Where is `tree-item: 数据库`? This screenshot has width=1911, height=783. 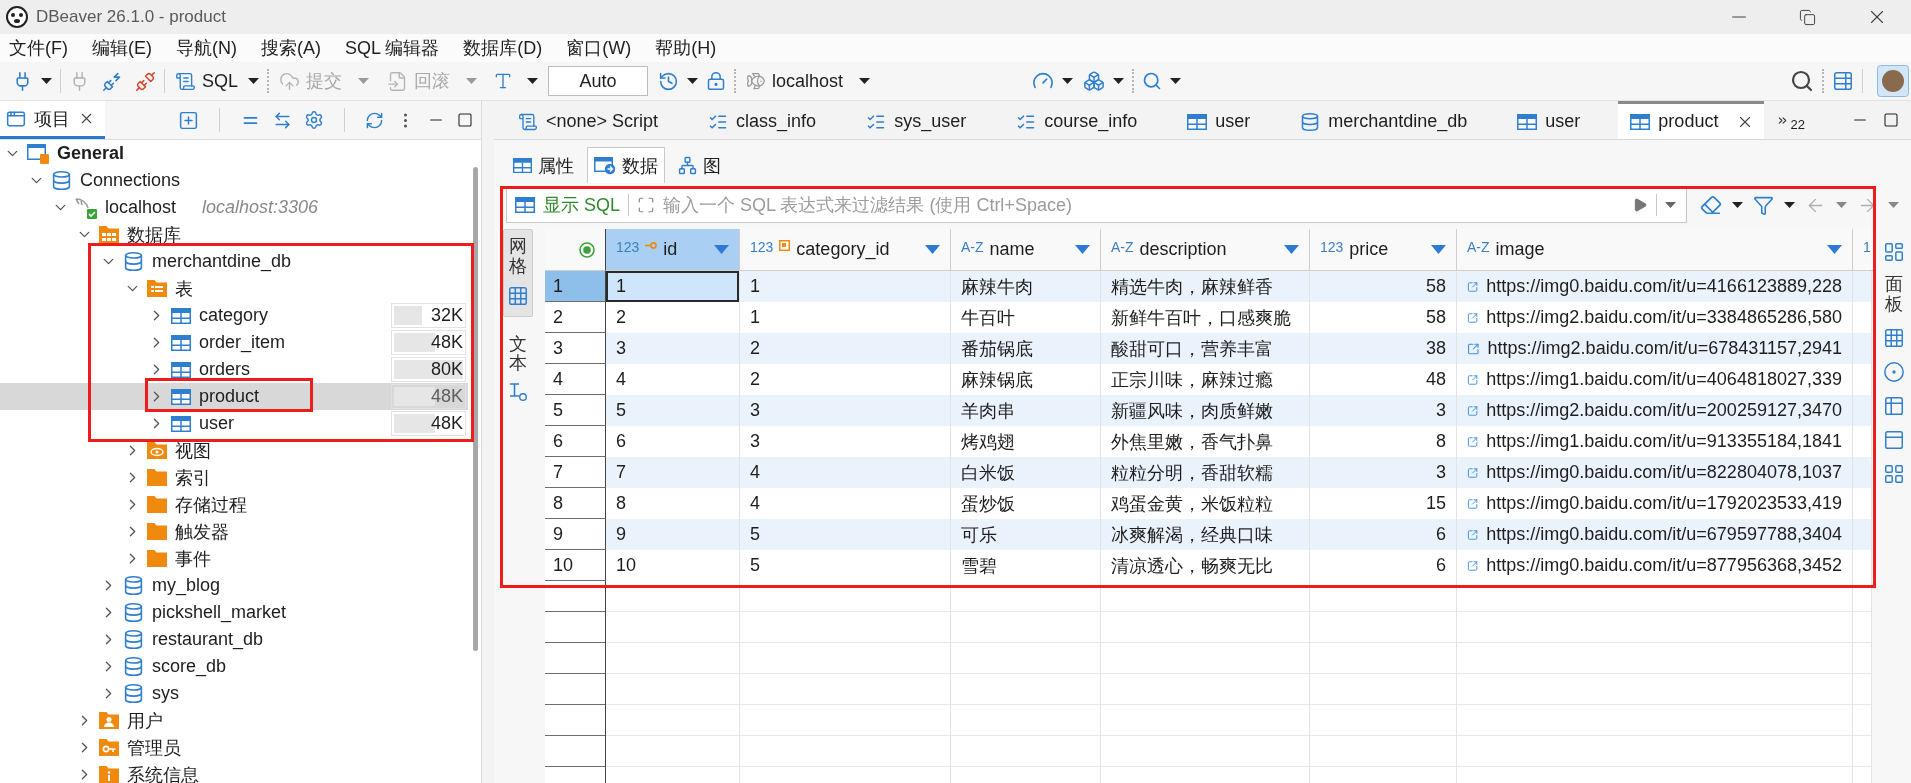
tree-item: 数据库 is located at coordinates (234, 234).